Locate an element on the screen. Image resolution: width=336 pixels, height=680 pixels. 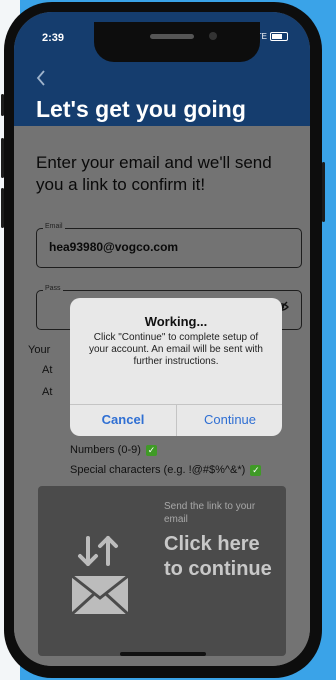
password-field-label: Pass is located at coordinates (53, 288).